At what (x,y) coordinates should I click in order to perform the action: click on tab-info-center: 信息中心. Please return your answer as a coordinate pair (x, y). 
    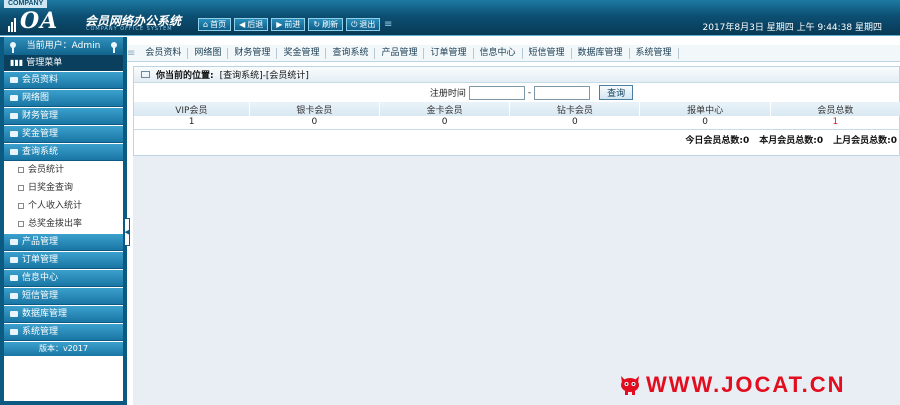
    Looking at the image, I should click on (498, 53).